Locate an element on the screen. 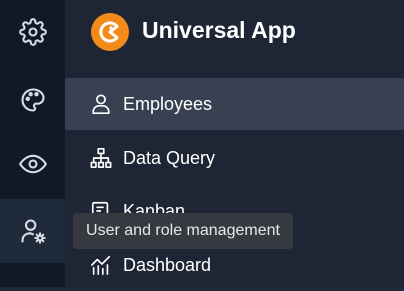  app-title: Universal App is located at coordinates (219, 30).